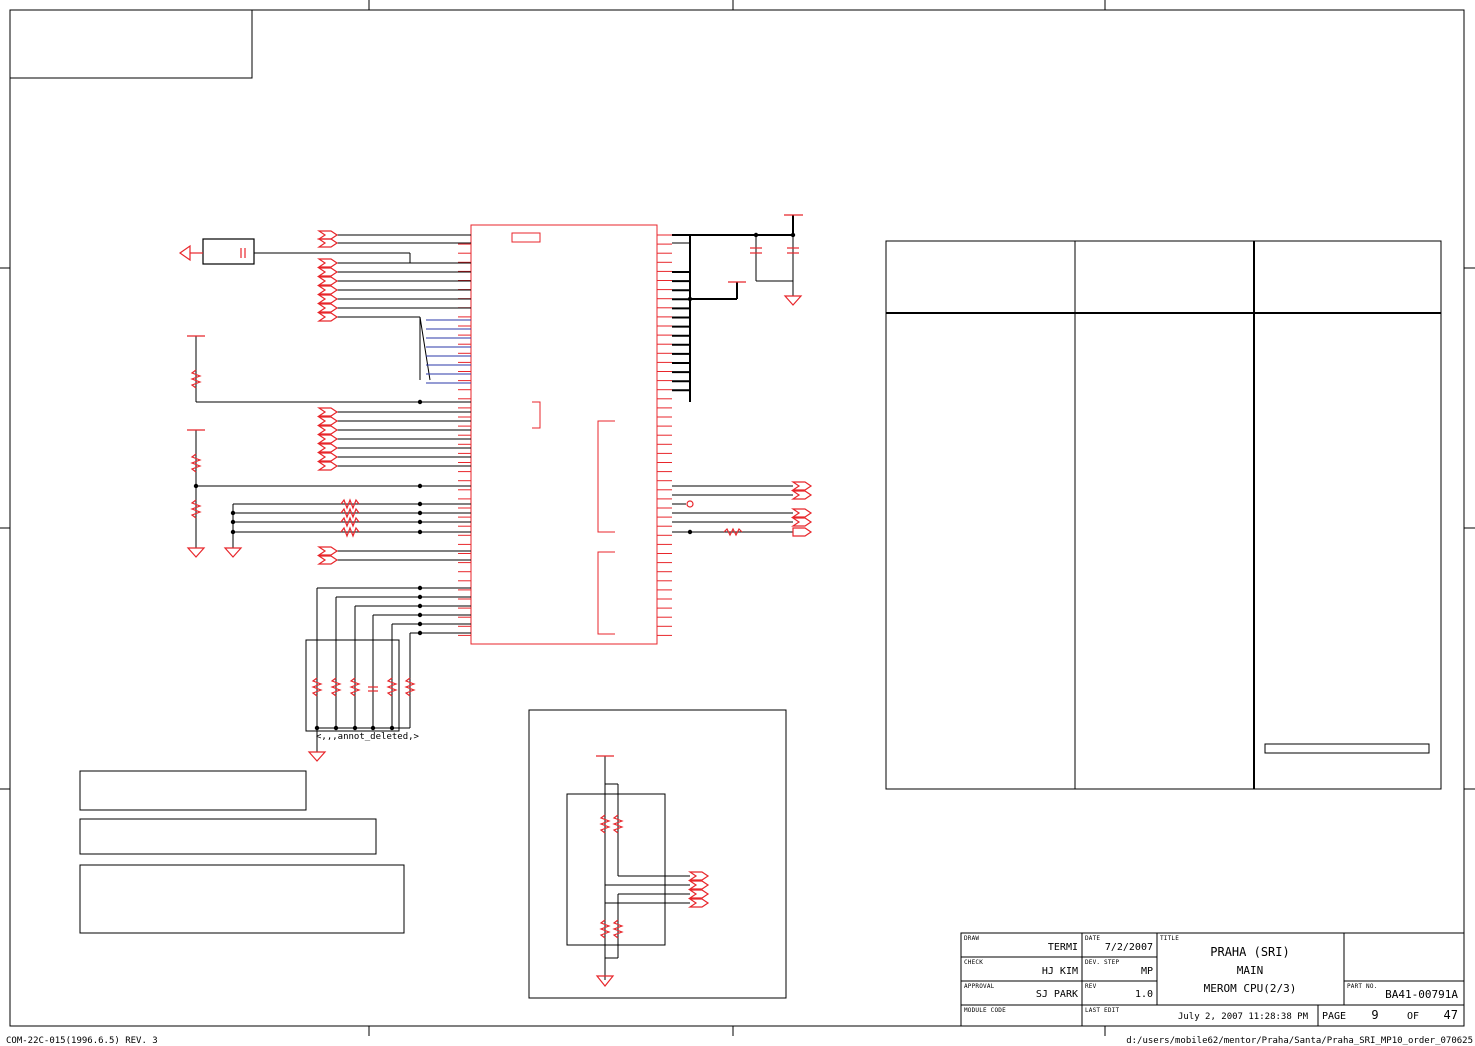 This screenshot has width=1475, height=1046. I want to click on note-boxes, so click(242, 852).